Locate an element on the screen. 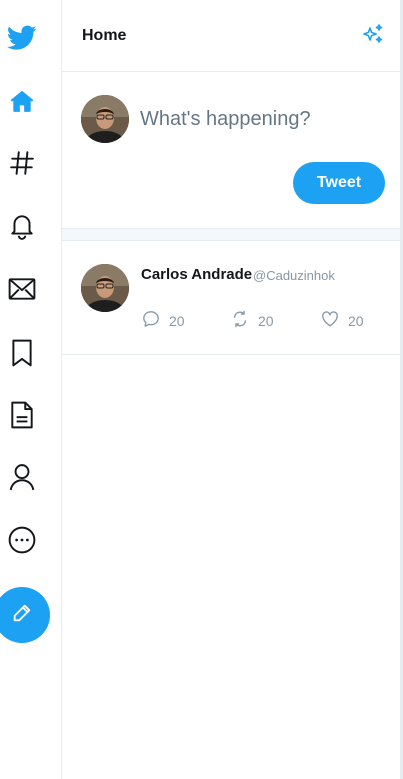 Image resolution: width=403 pixels, height=779 pixels. compose-tweet-button is located at coordinates (25, 615).